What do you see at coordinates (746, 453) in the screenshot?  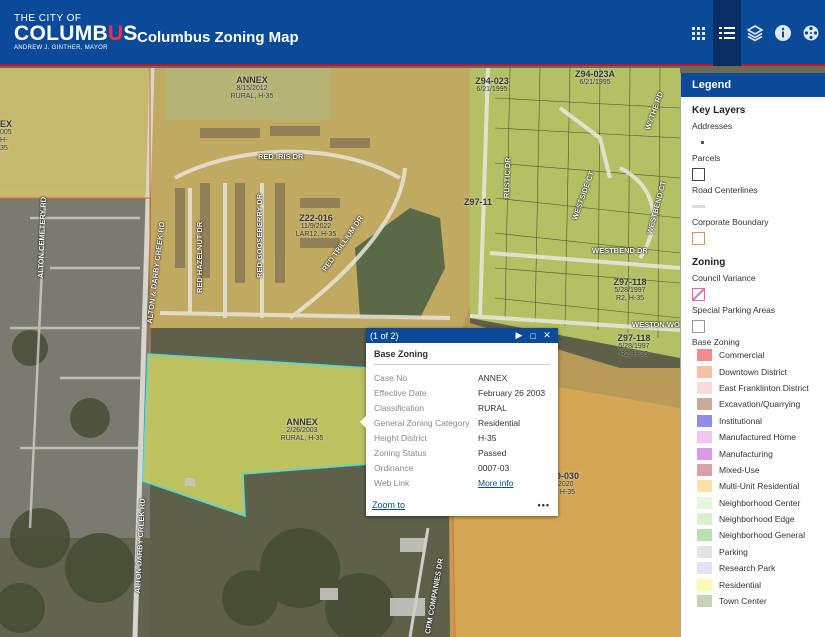 I see `legend-item-label: Manufacturing` at bounding box center [746, 453].